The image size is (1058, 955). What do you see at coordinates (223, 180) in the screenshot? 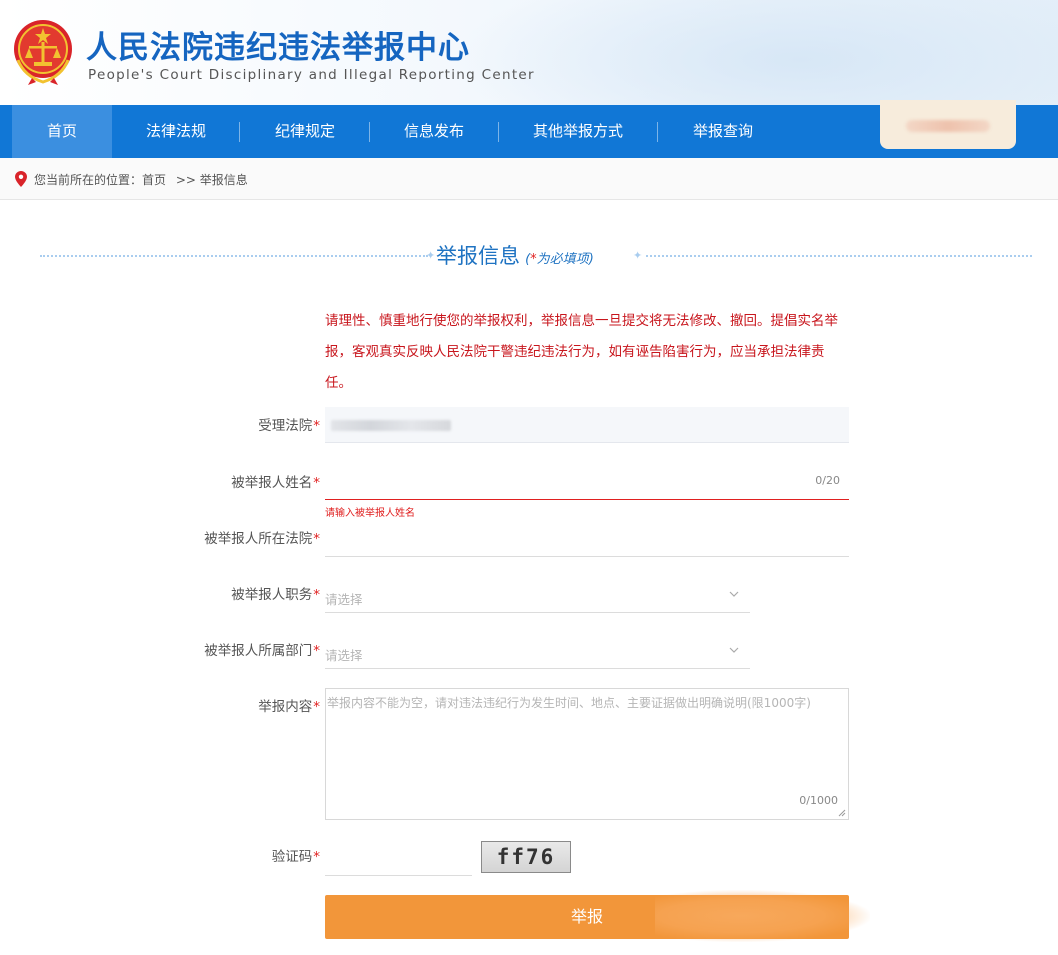
I see `breadcrumb-current: 举报信息` at bounding box center [223, 180].